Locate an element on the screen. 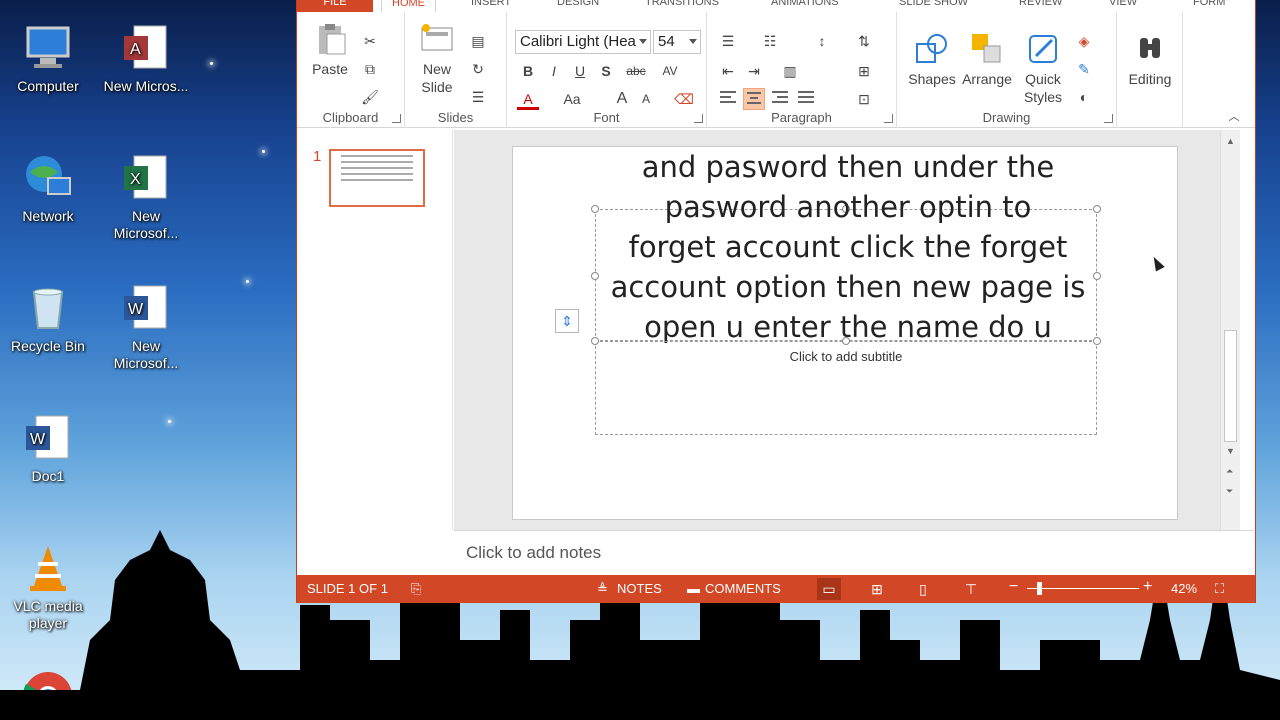 Image resolution: width=1280 pixels, height=720 pixels. desktop-icon-label: Recycle Bin is located at coordinates (48, 346).